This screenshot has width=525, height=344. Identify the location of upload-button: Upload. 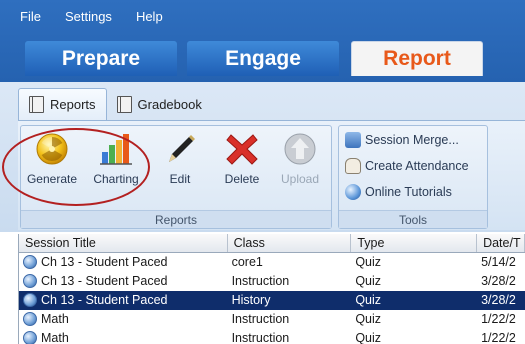
(300, 162).